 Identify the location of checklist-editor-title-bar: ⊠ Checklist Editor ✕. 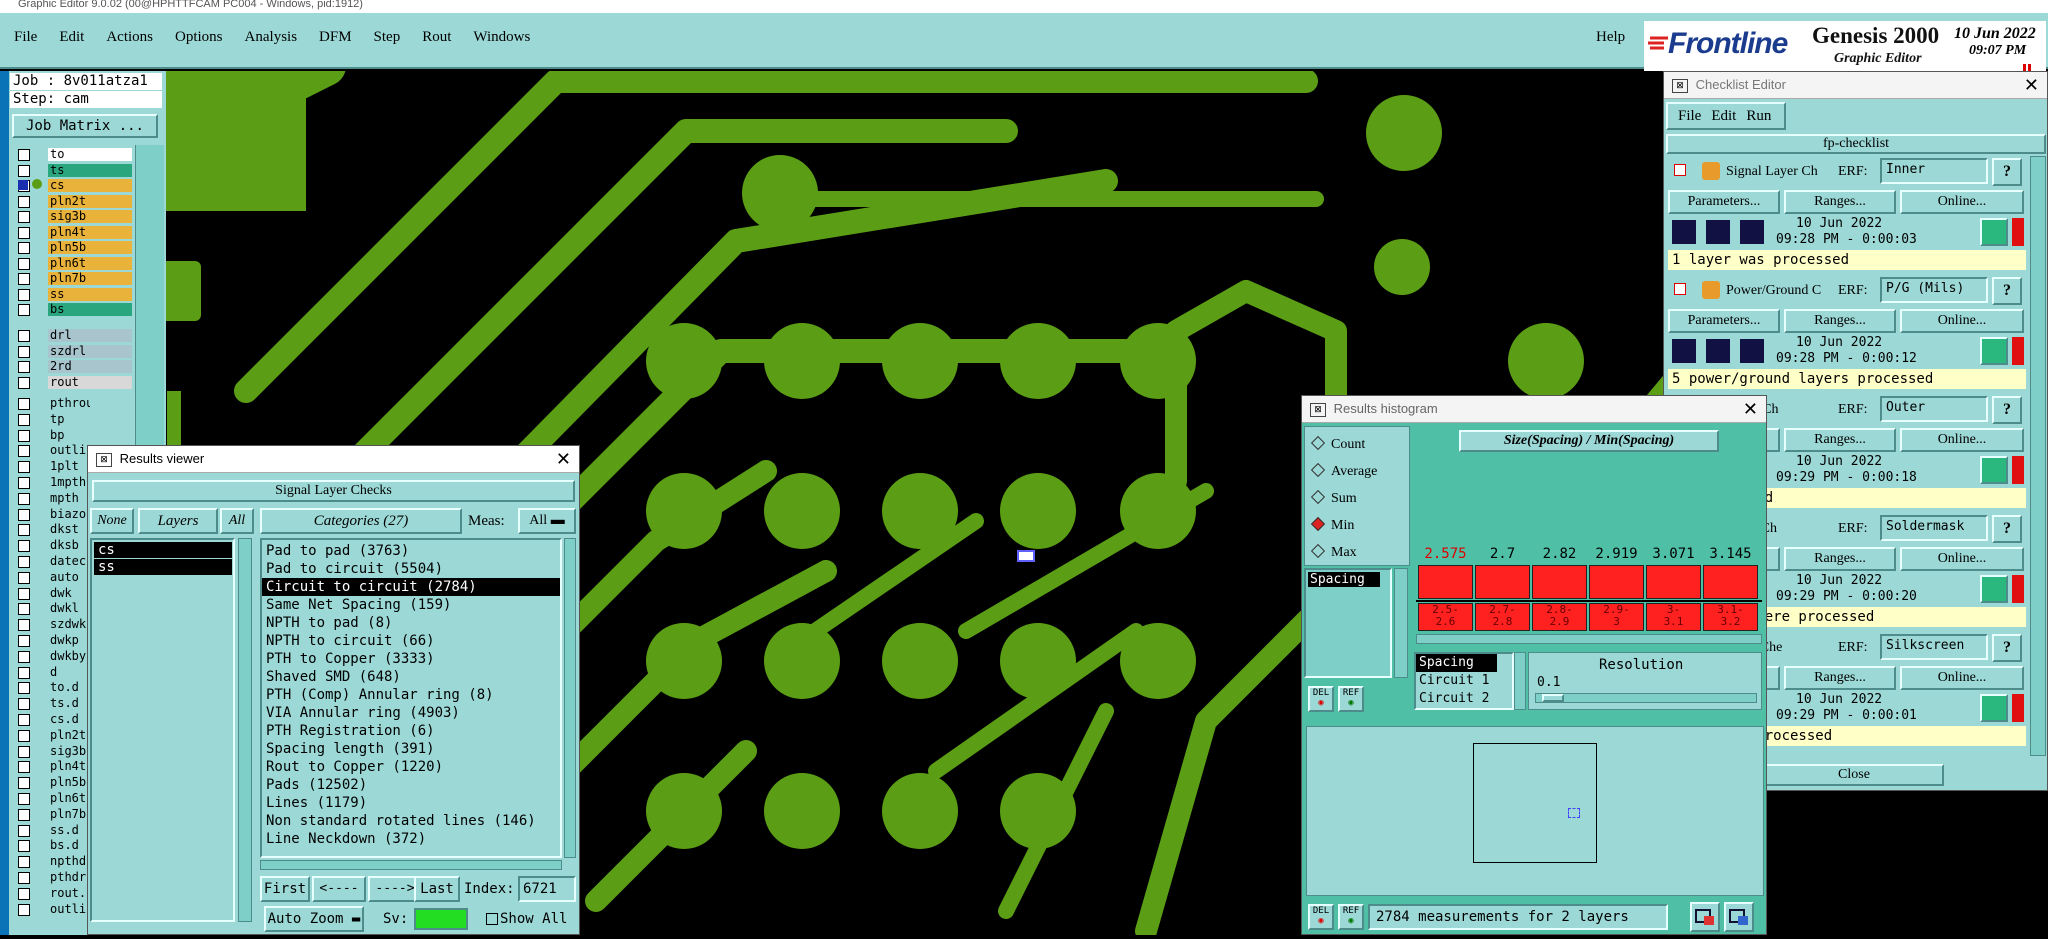
(1855, 85).